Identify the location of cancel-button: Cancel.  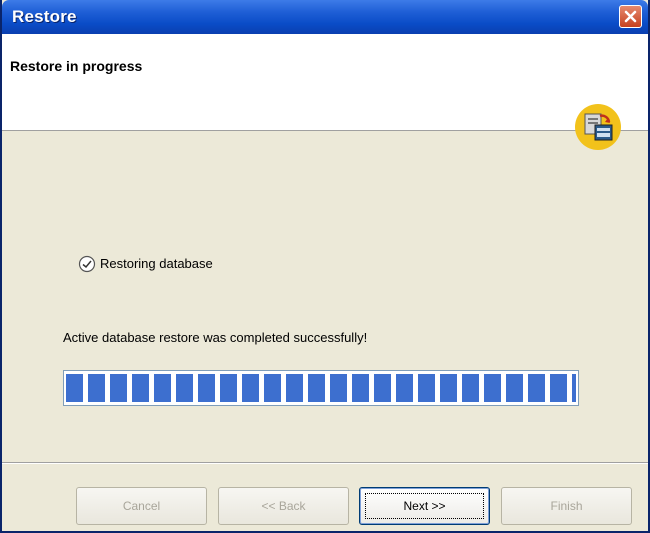
(141, 506).